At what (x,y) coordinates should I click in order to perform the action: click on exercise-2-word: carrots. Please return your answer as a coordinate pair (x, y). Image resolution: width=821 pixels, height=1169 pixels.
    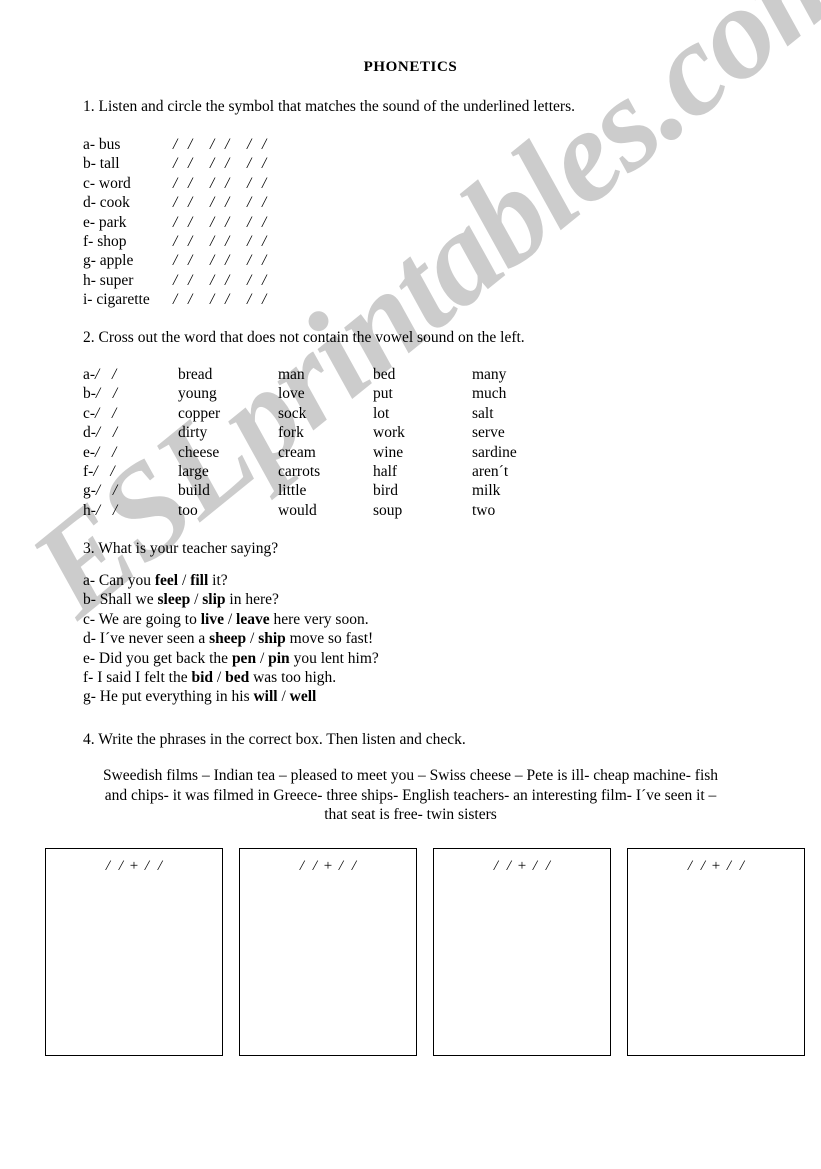
    Looking at the image, I should click on (299, 472).